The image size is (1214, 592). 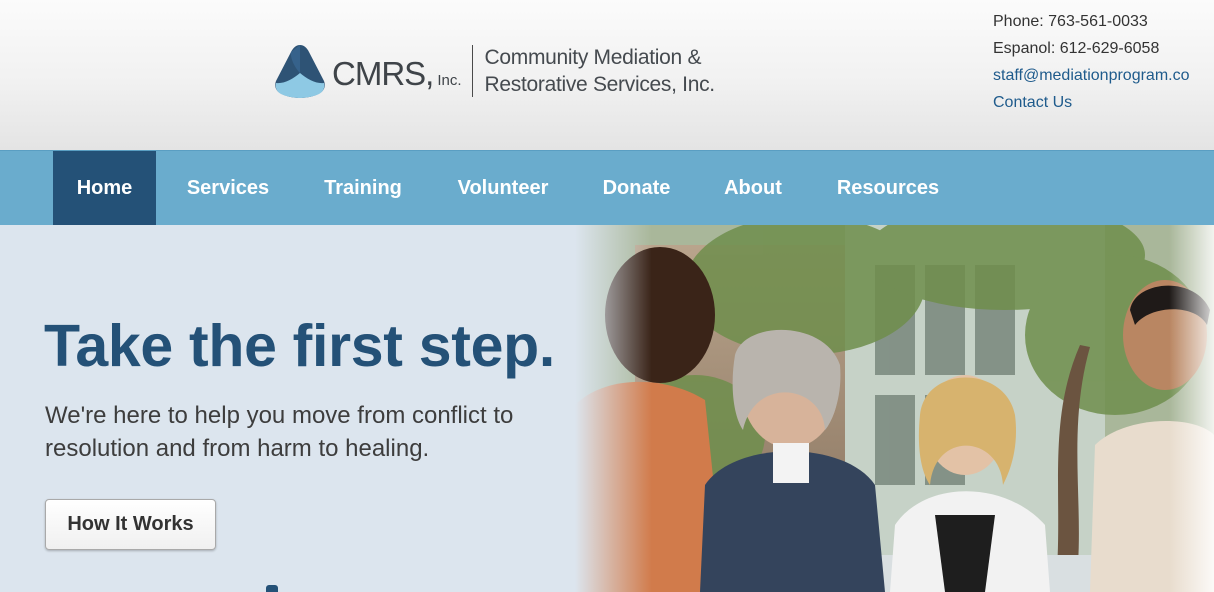 What do you see at coordinates (1091, 75) in the screenshot?
I see `email-link: staff@mediationprogram.co` at bounding box center [1091, 75].